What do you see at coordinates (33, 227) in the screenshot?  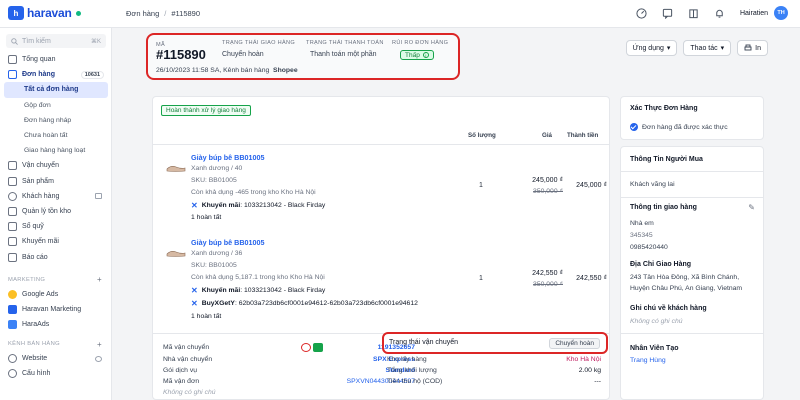 I see `sidebar-item-label: Sổ quỹ` at bounding box center [33, 227].